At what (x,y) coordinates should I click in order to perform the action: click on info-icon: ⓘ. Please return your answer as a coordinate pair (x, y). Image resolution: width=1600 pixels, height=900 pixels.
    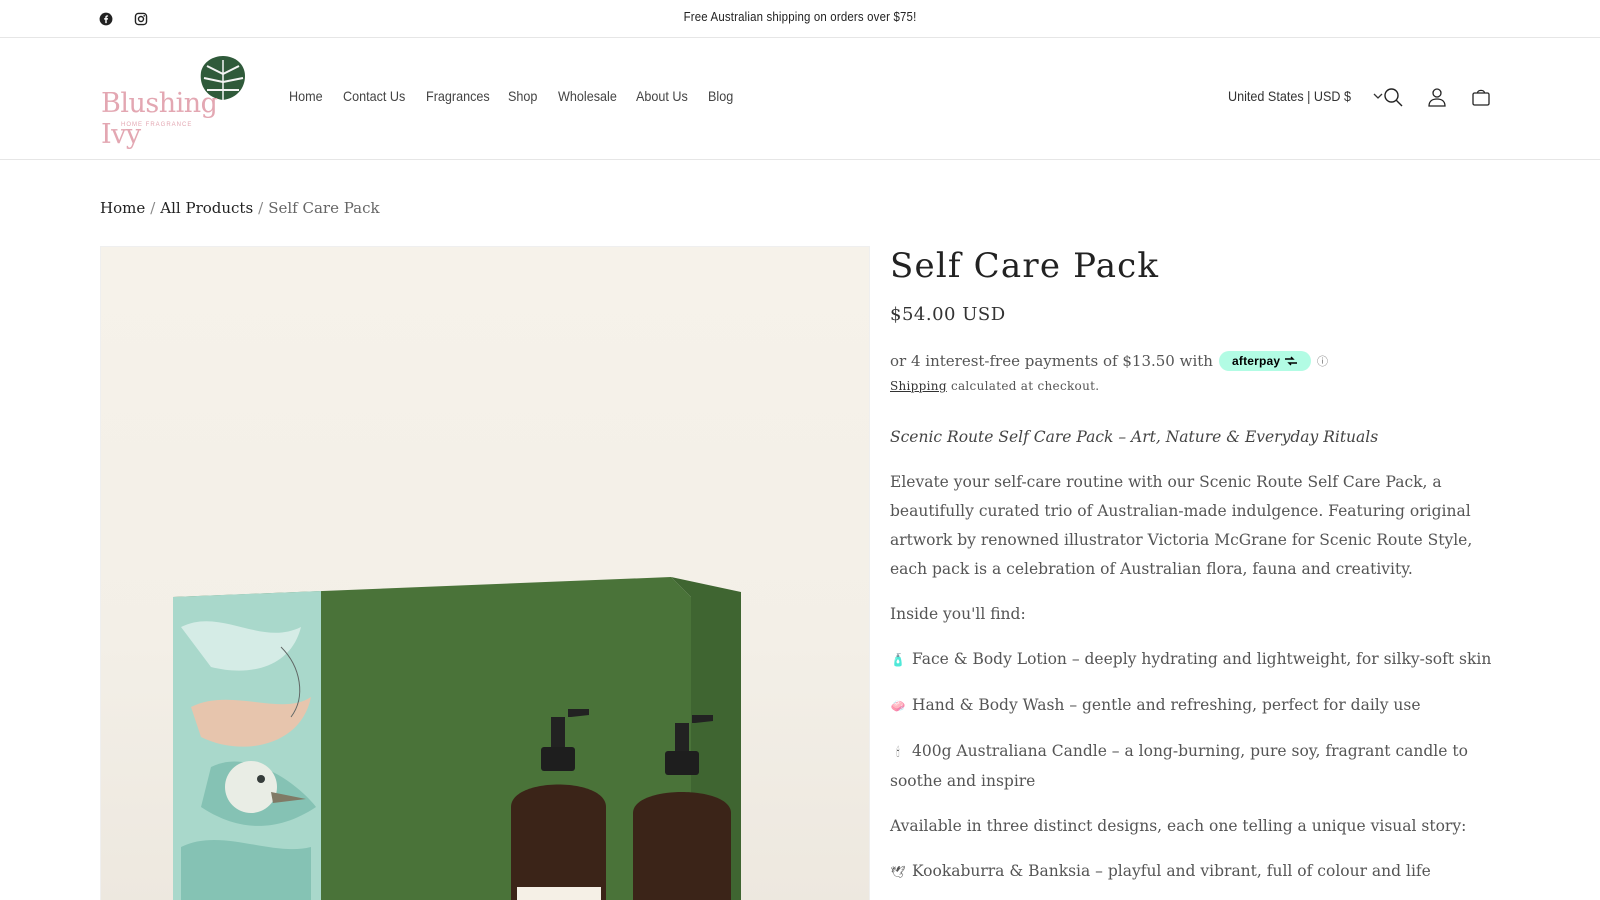
    Looking at the image, I should click on (1322, 361).